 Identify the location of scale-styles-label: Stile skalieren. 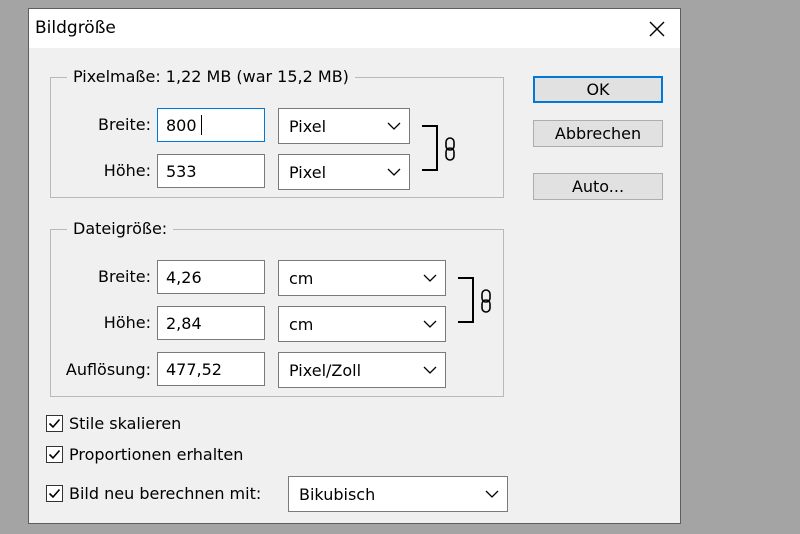
(125, 423).